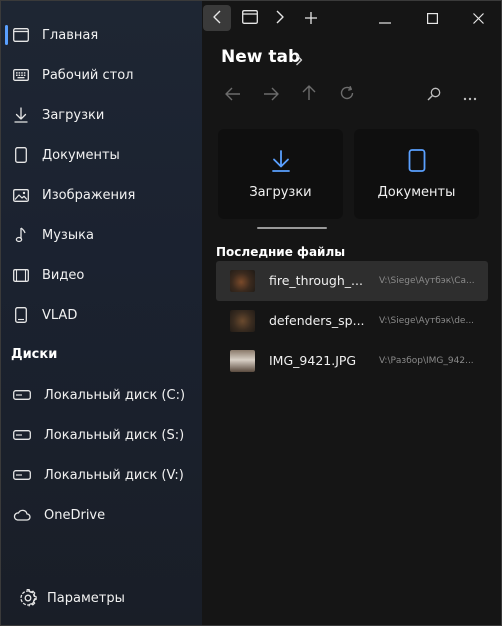  Describe the element at coordinates (21, 235) in the screenshot. I see `music-icon` at that location.